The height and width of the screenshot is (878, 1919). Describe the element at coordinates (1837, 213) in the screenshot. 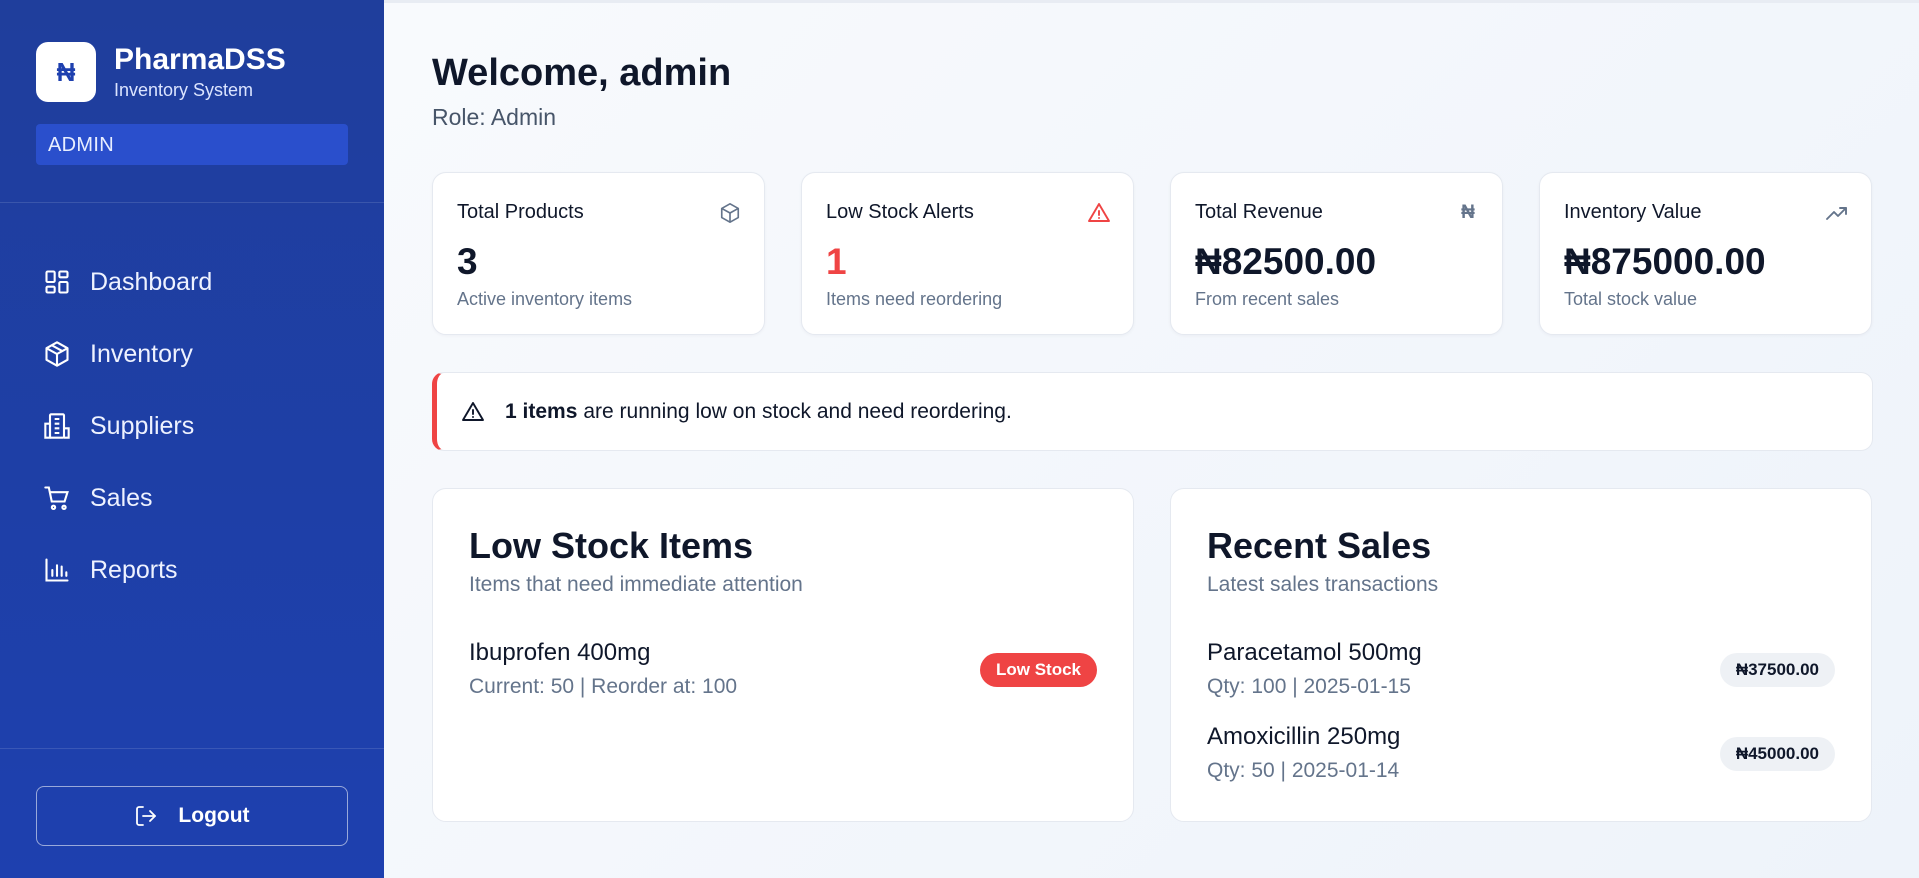

I see `trending-up-icon` at that location.